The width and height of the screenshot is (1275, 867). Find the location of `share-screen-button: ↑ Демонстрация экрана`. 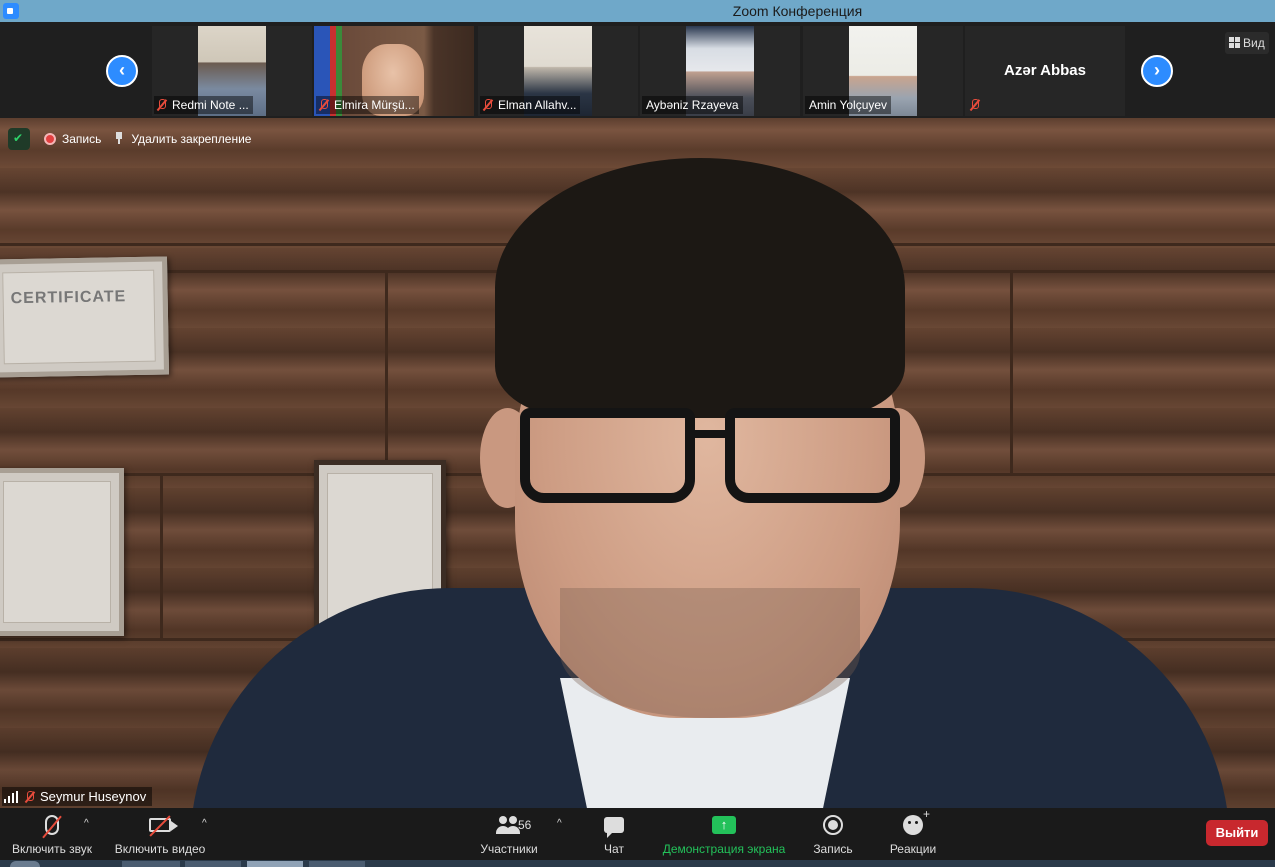

share-screen-button: ↑ Демонстрация экрана is located at coordinates (724, 834).